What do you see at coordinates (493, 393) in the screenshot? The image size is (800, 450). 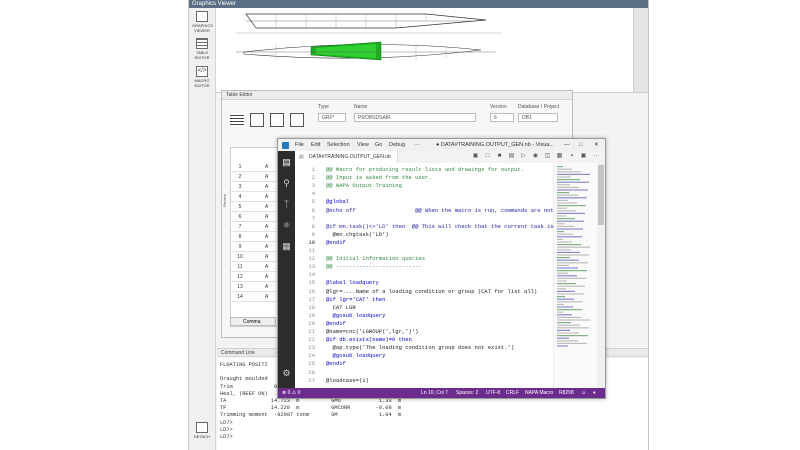 I see `encoding-status: UTF-8` at bounding box center [493, 393].